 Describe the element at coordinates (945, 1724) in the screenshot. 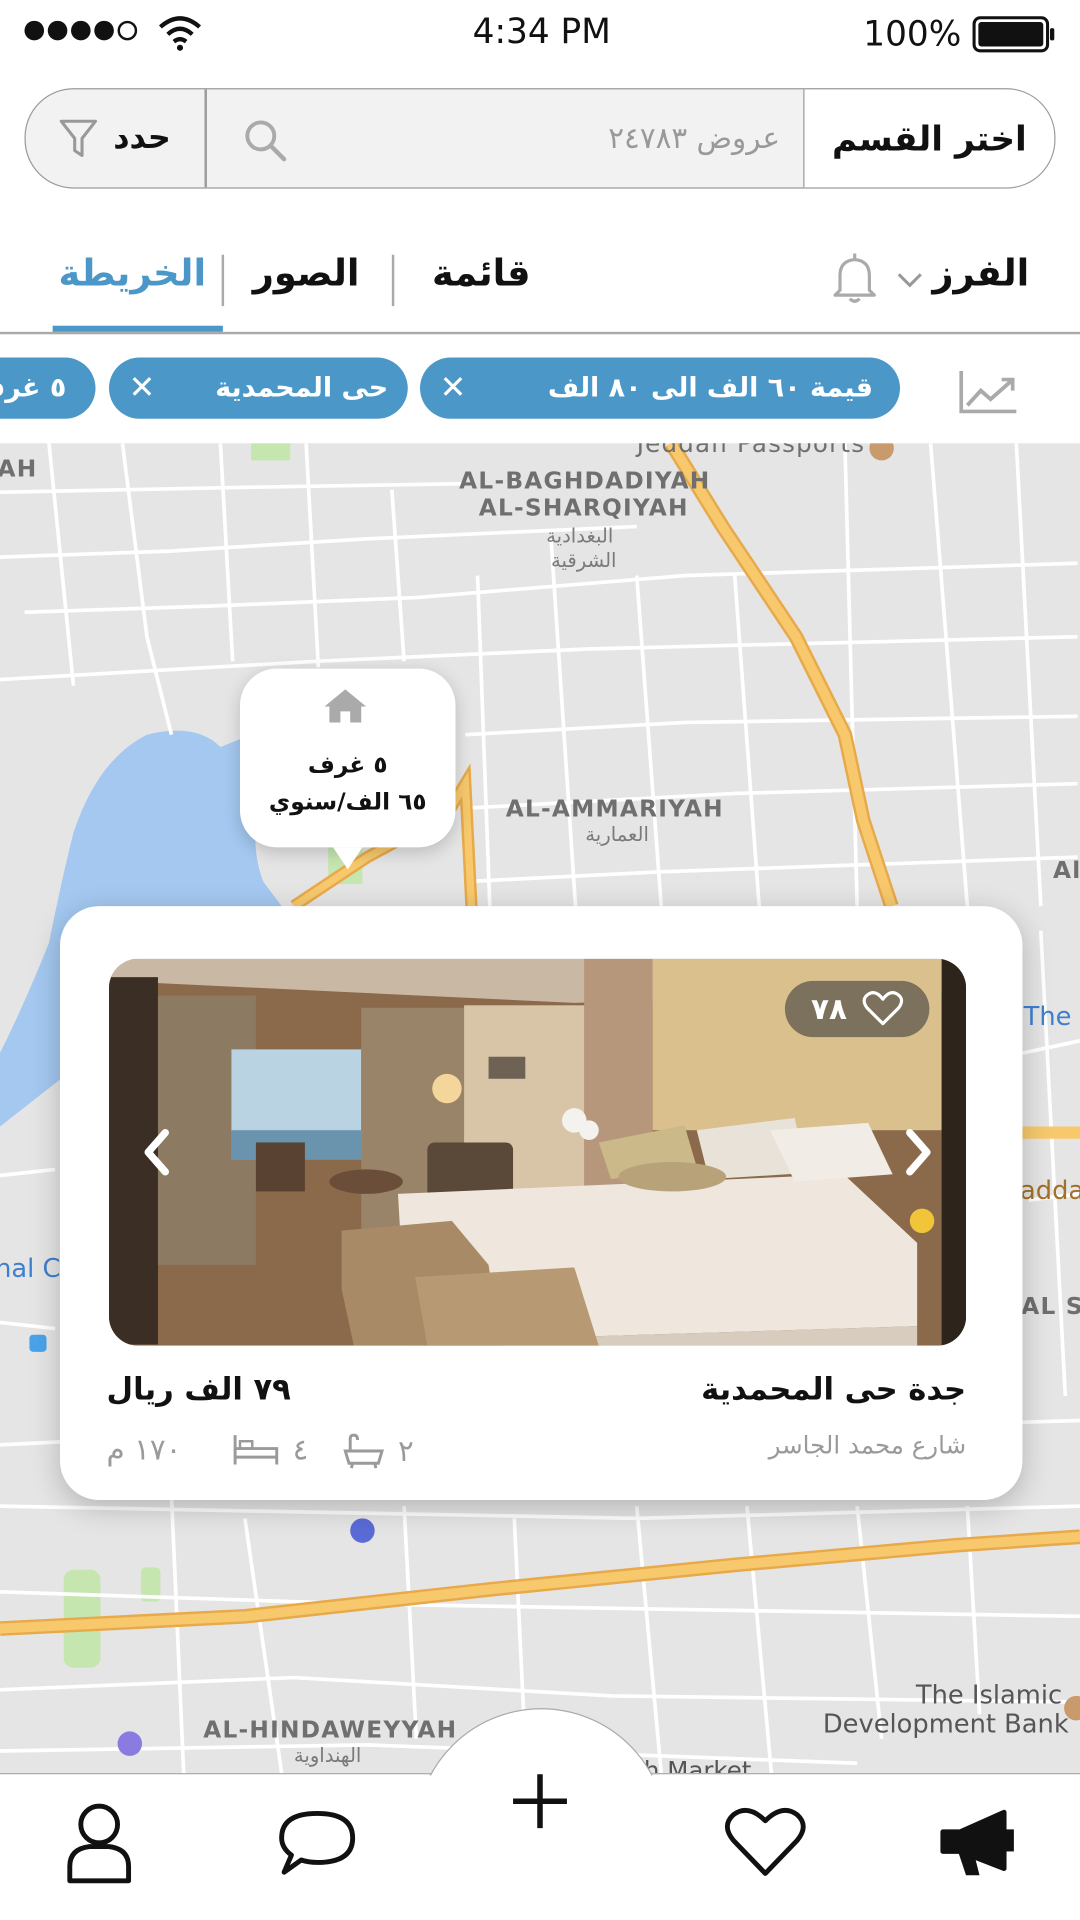

I see `map-label-bank-2: Development Bank` at that location.